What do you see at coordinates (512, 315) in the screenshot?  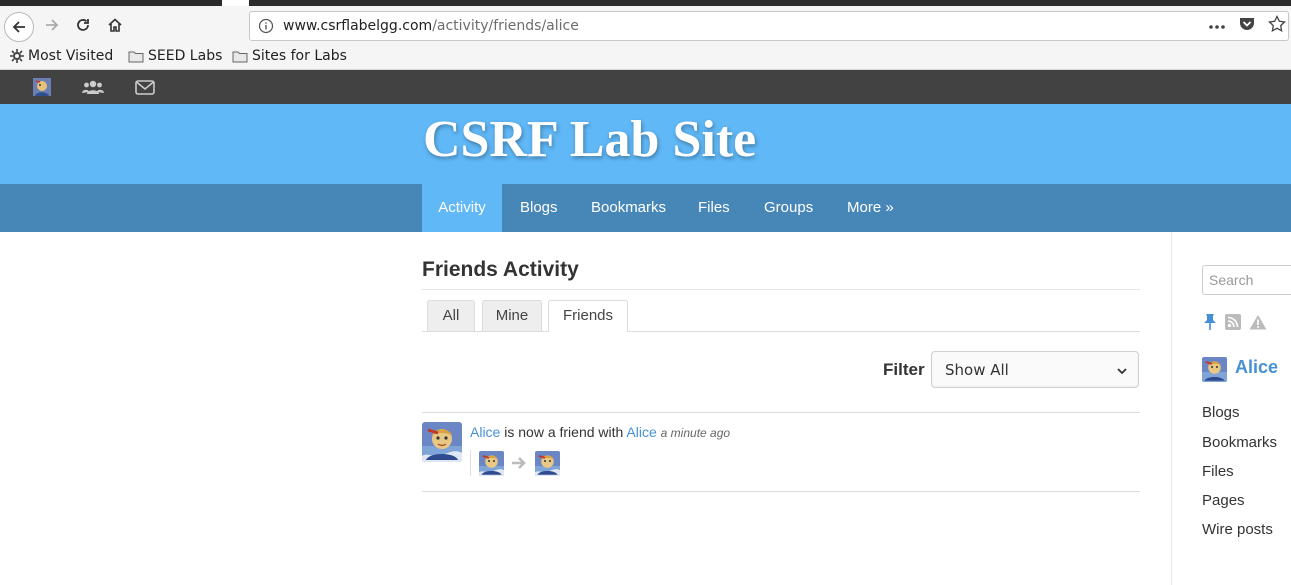 I see `tab-mine: Mine` at bounding box center [512, 315].